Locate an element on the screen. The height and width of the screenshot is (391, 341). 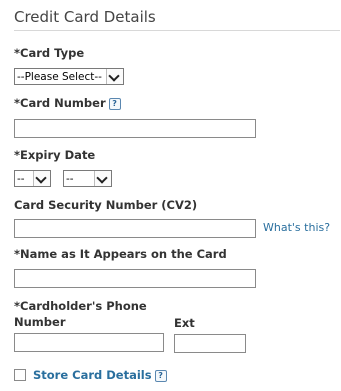
card-type-selected-value: --Please Select-- is located at coordinates (59, 77).